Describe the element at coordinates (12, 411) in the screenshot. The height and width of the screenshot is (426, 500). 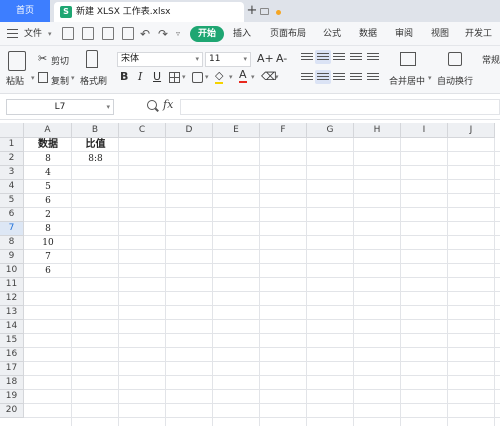
I see `row-header-20: 20` at that location.